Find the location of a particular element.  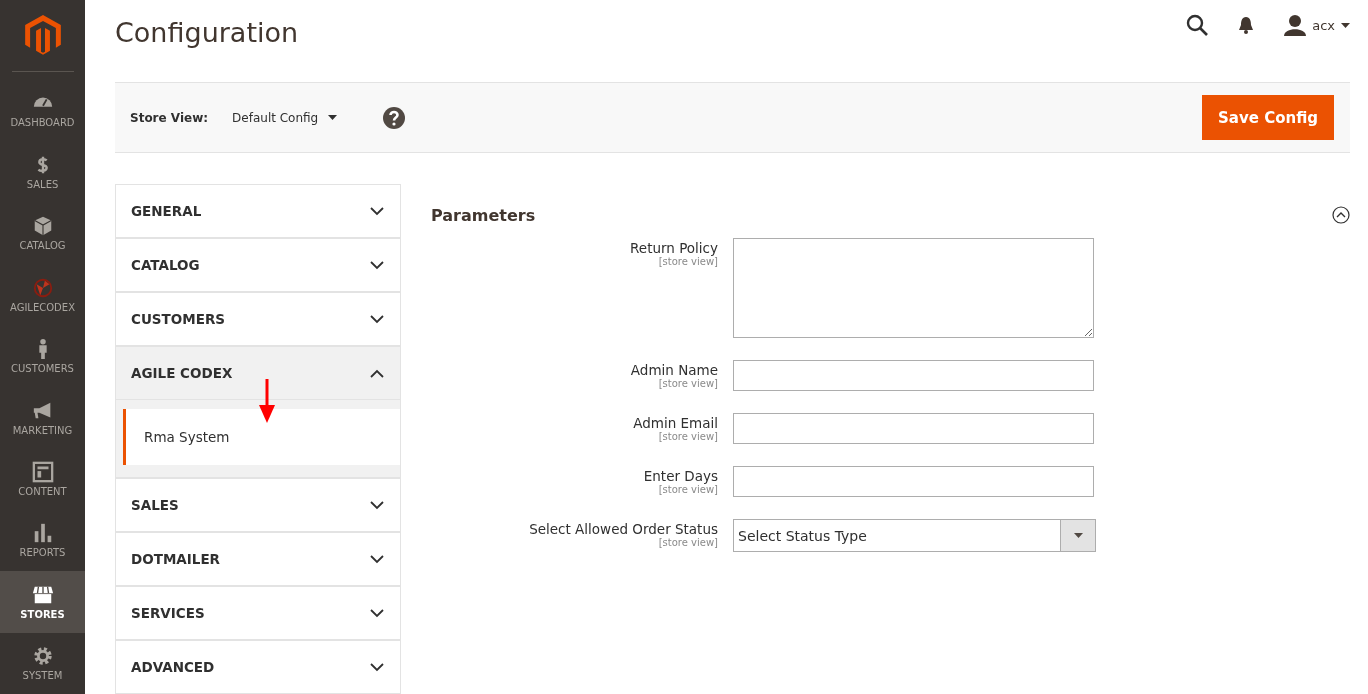

nav-item: CATALOG is located at coordinates (42, 233).